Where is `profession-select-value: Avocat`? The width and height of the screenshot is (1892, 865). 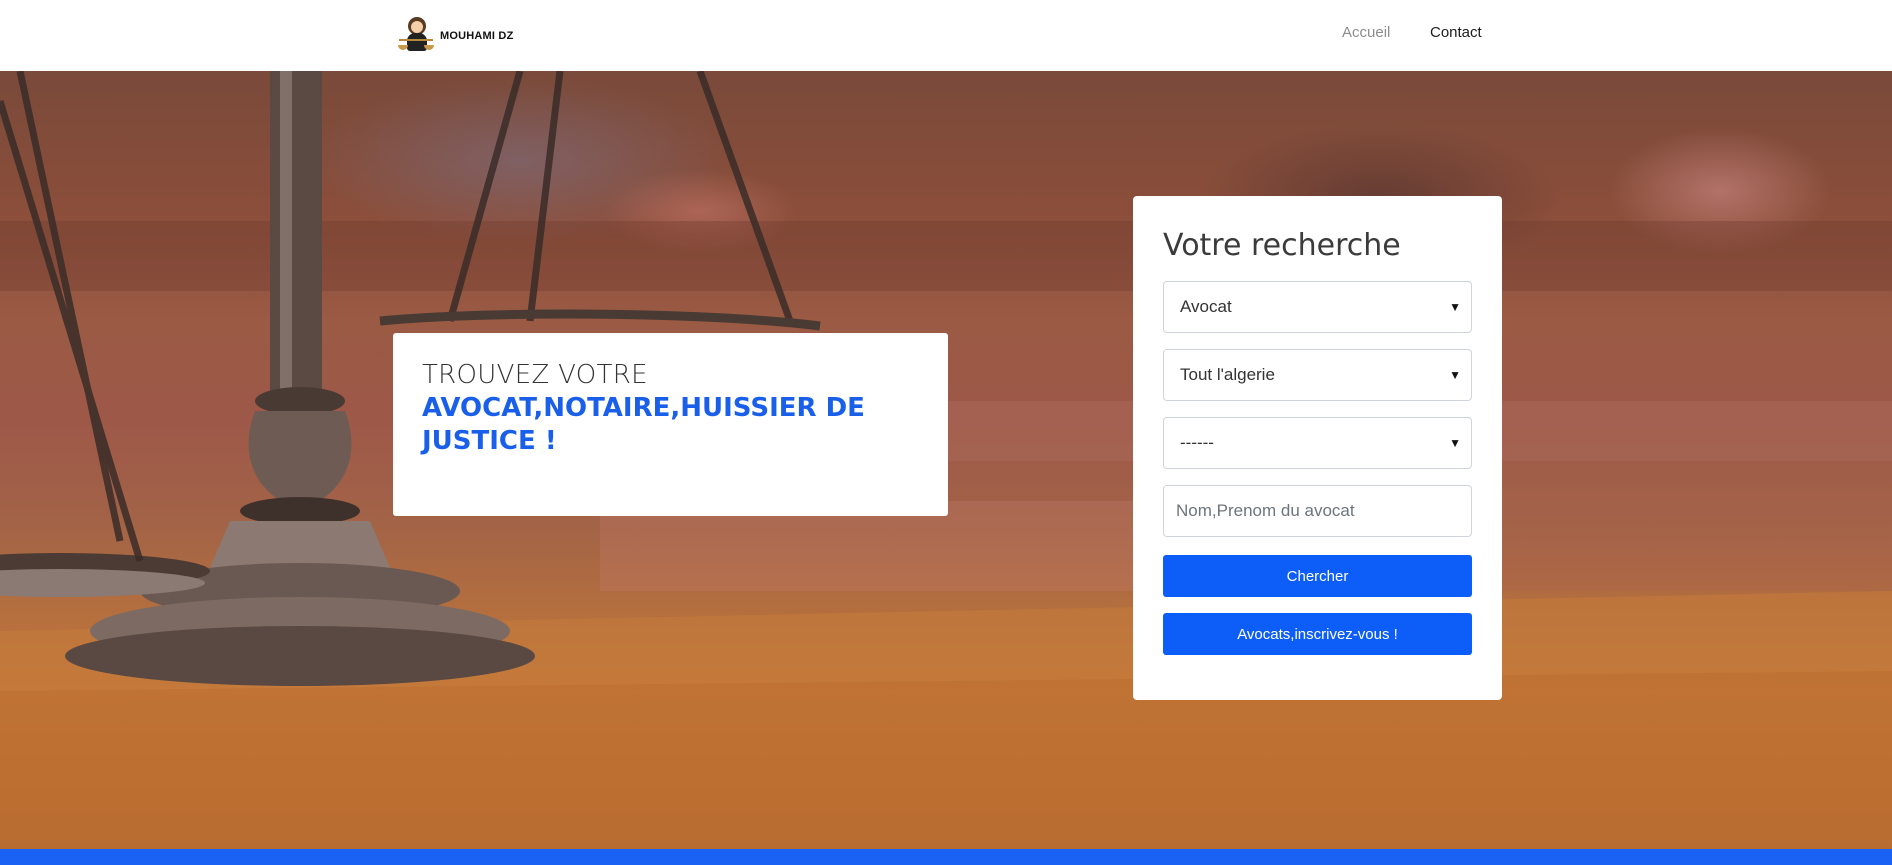 profession-select-value: Avocat is located at coordinates (1206, 306).